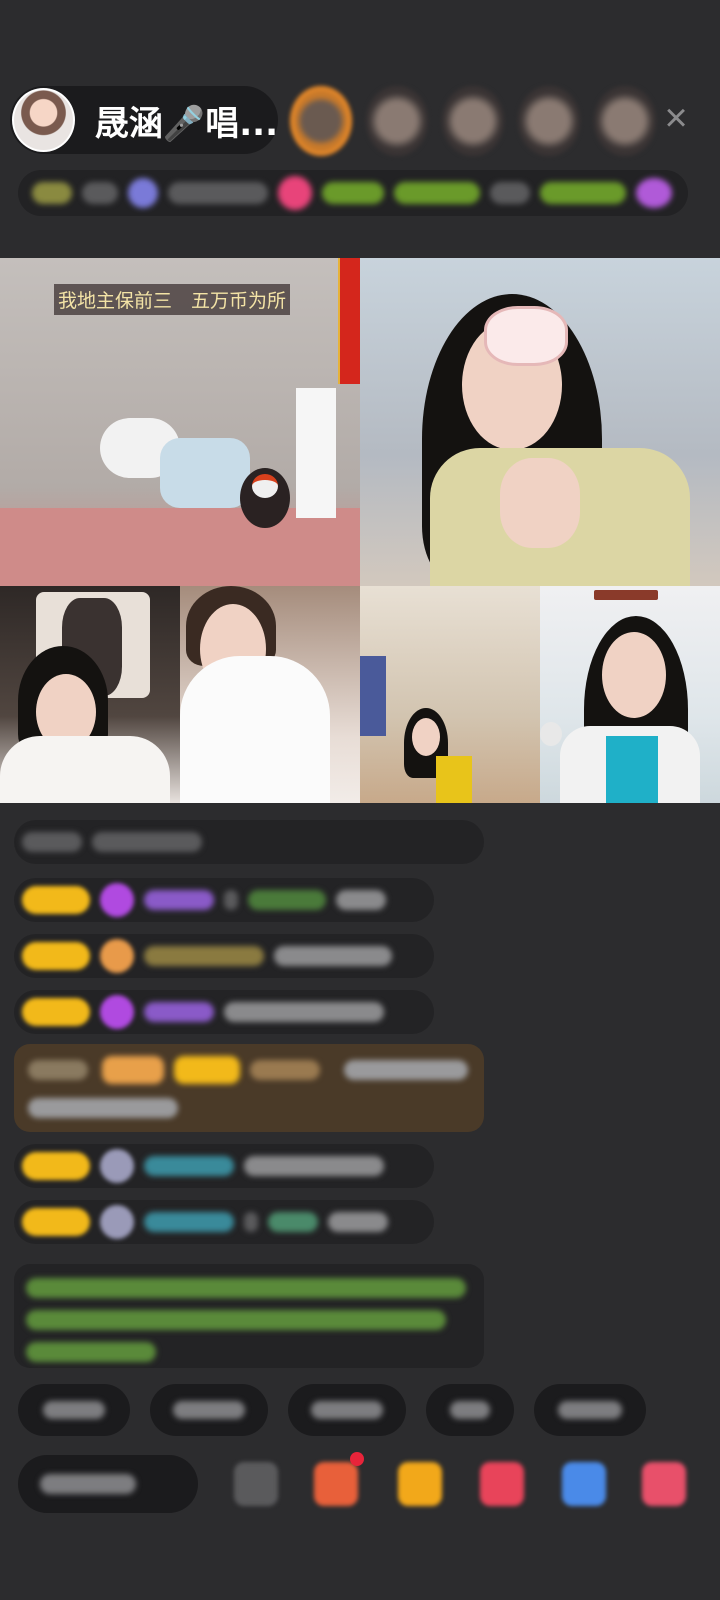 The height and width of the screenshot is (1600, 720). I want to click on fan-icon, so click(117, 956).